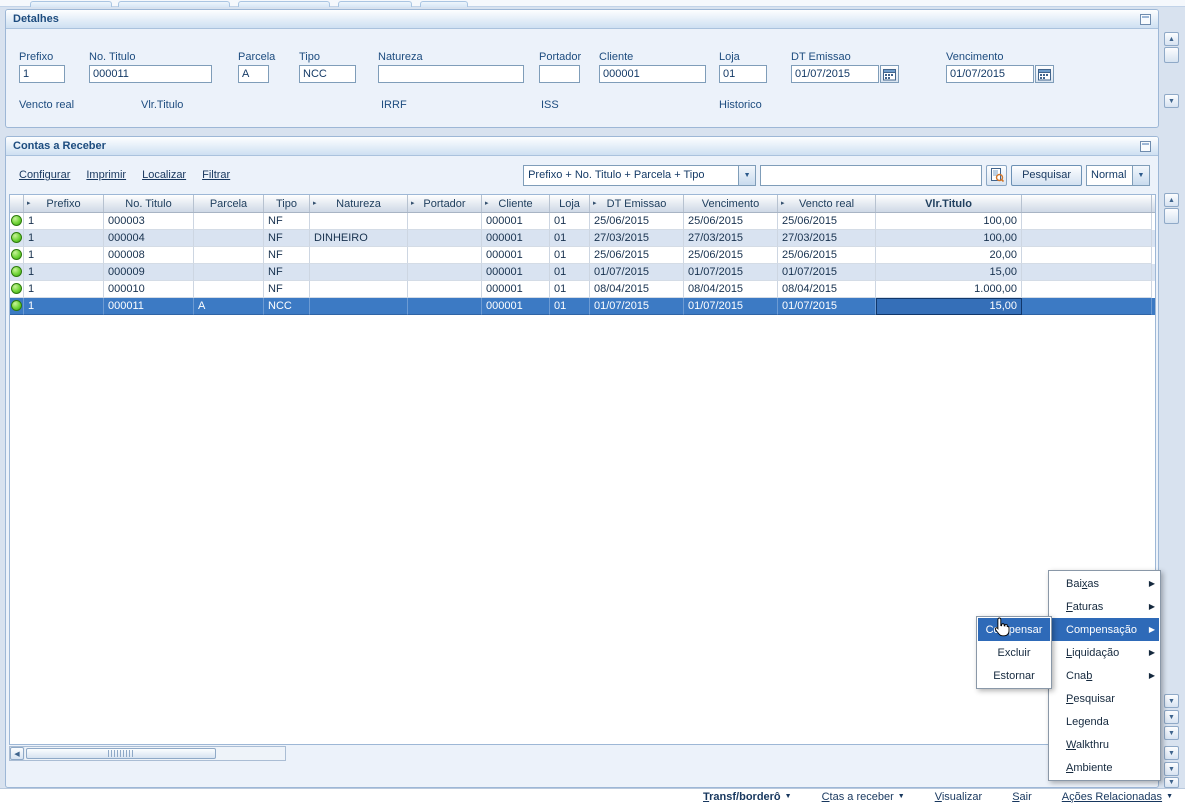 This screenshot has height=804, width=1185. I want to click on horizontal-scroll-thumb, so click(121, 753).